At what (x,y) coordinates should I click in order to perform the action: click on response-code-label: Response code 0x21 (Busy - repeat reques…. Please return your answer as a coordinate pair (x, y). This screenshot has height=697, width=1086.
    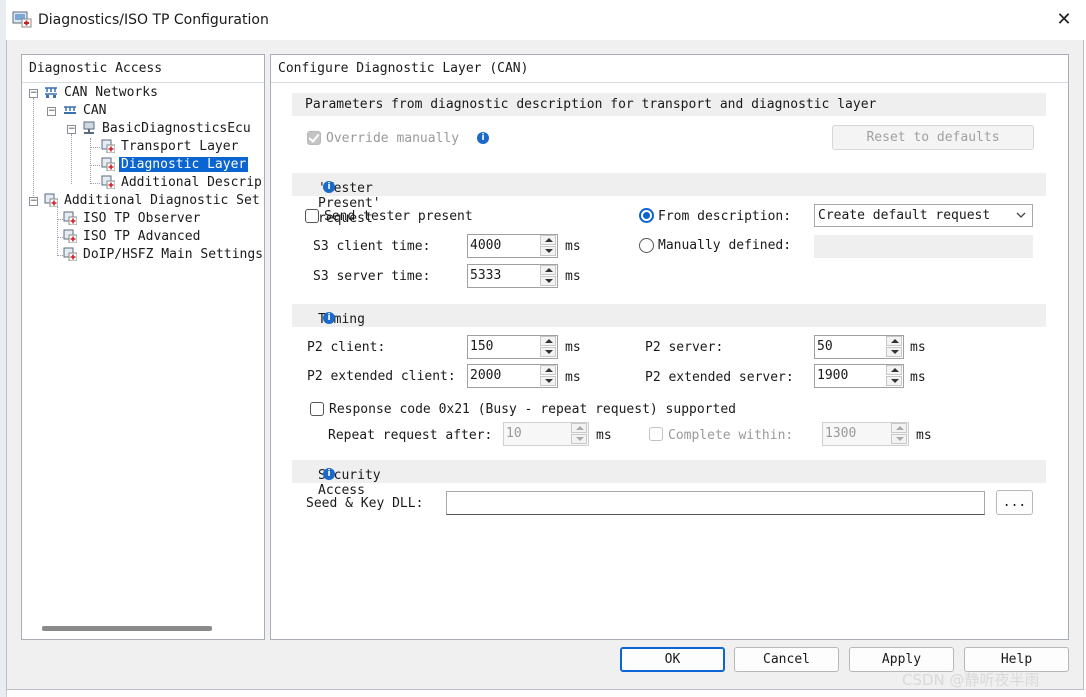
    Looking at the image, I should click on (532, 409).